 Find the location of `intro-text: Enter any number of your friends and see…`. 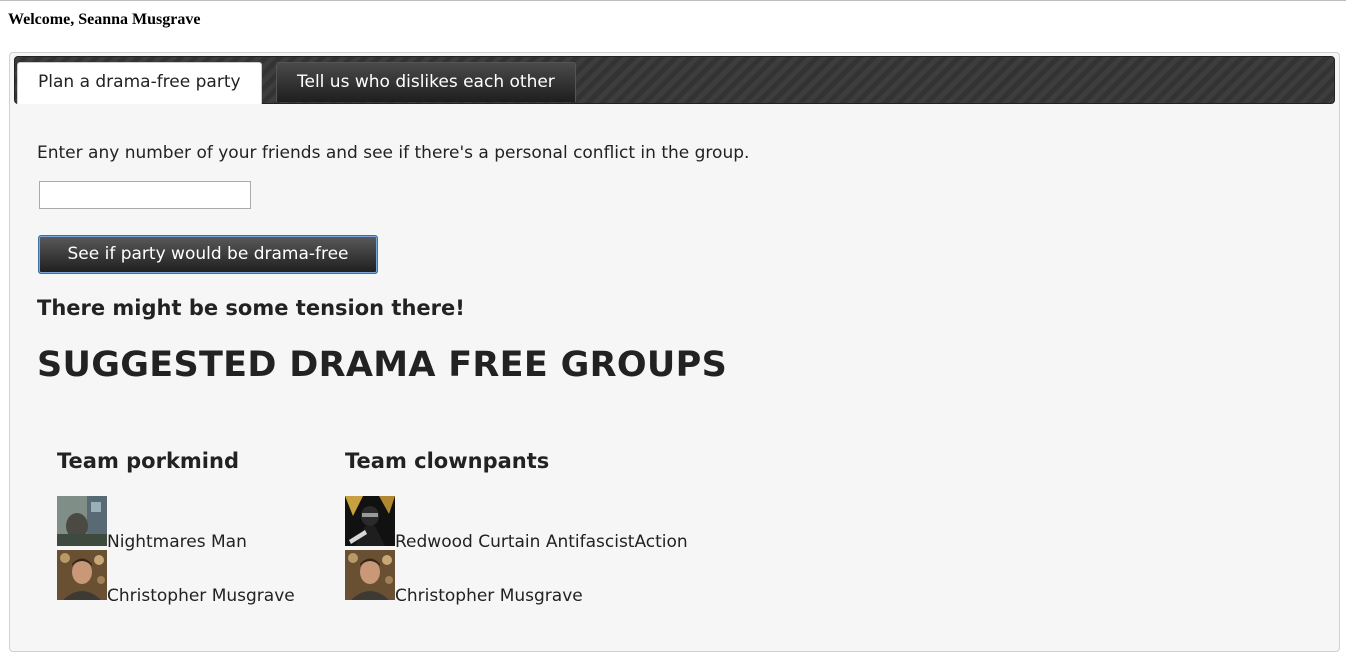

intro-text: Enter any number of your friends and see… is located at coordinates (393, 153).